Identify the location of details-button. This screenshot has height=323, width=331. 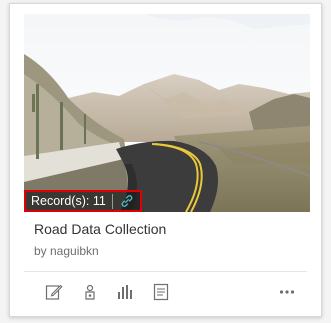
(161, 292).